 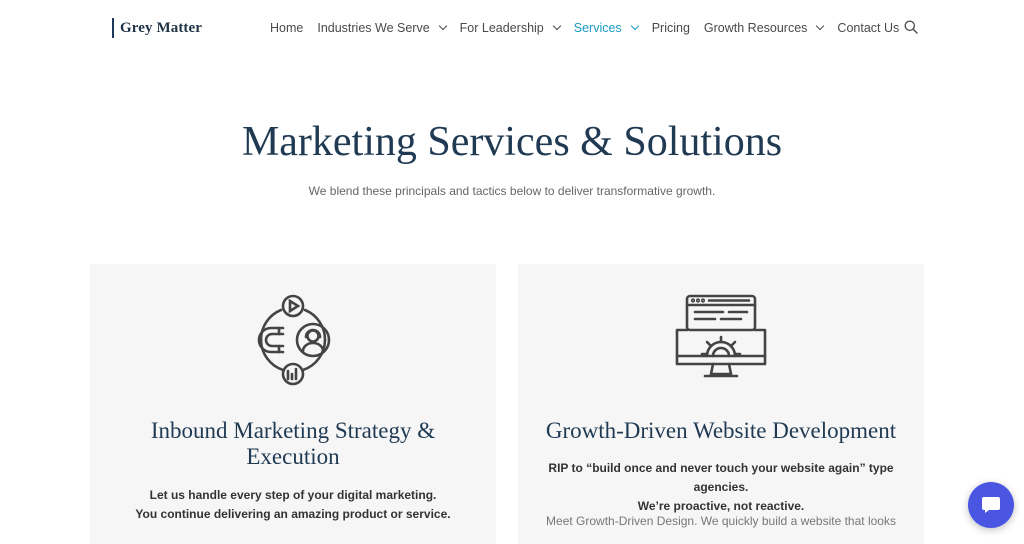 I want to click on logo: Grey Matter, so click(x=157, y=28).